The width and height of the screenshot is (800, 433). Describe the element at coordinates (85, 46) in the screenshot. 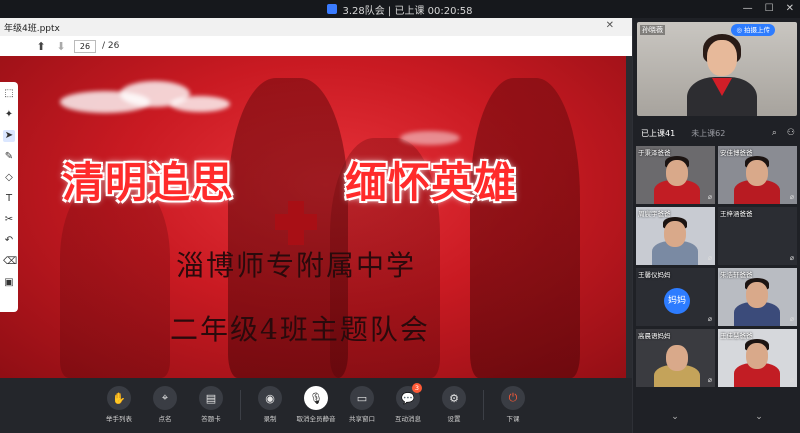

I see `page-number-input: 26` at that location.